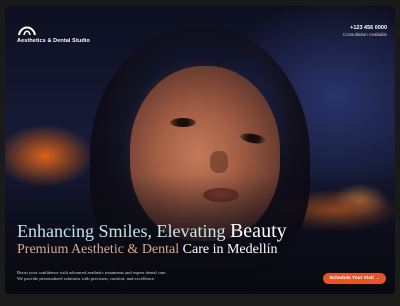 The image size is (400, 306). Describe the element at coordinates (364, 34) in the screenshot. I see `availability-text: Consultation Available` at that location.